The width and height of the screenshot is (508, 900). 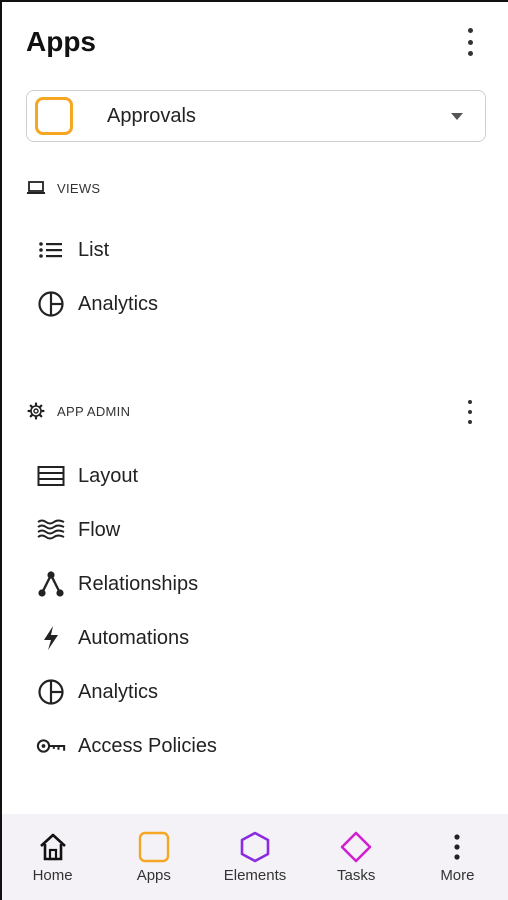 What do you see at coordinates (94, 249) in the screenshot?
I see `view-item-label: List` at bounding box center [94, 249].